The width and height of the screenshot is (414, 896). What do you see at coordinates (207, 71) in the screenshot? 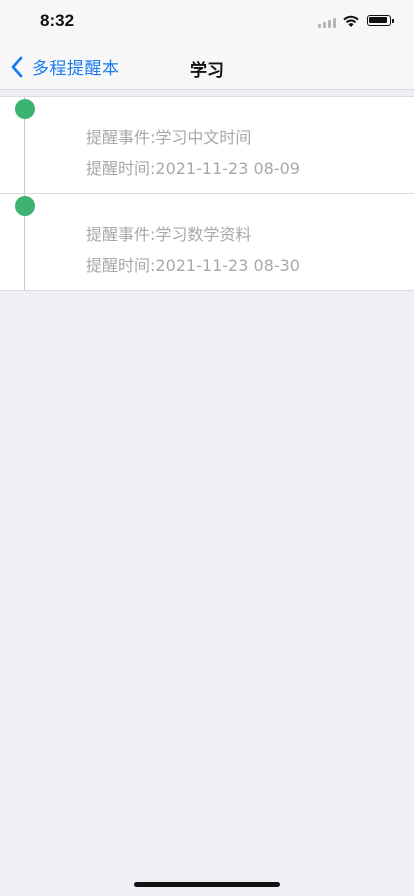
I see `page-title: 学习` at bounding box center [207, 71].